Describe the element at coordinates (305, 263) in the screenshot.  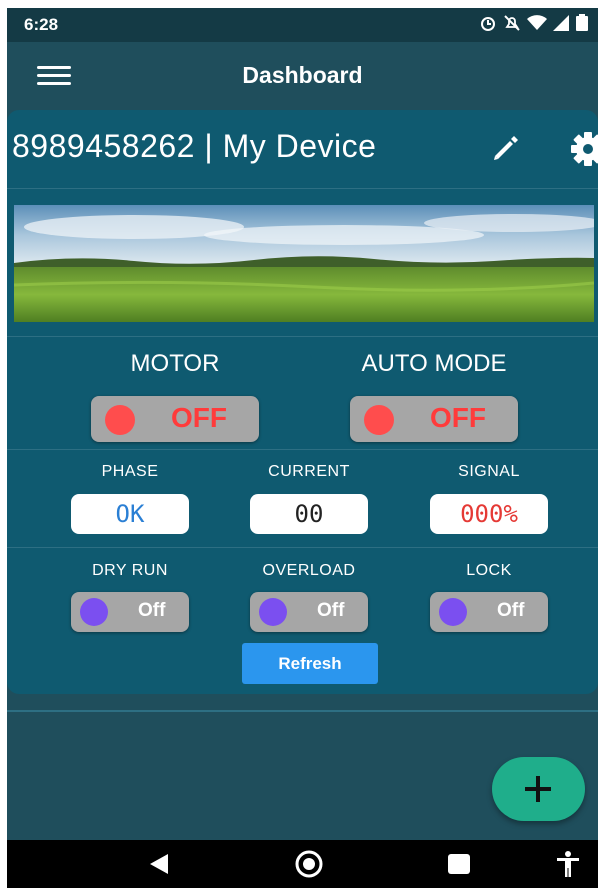
I see `field-landscape-image` at that location.